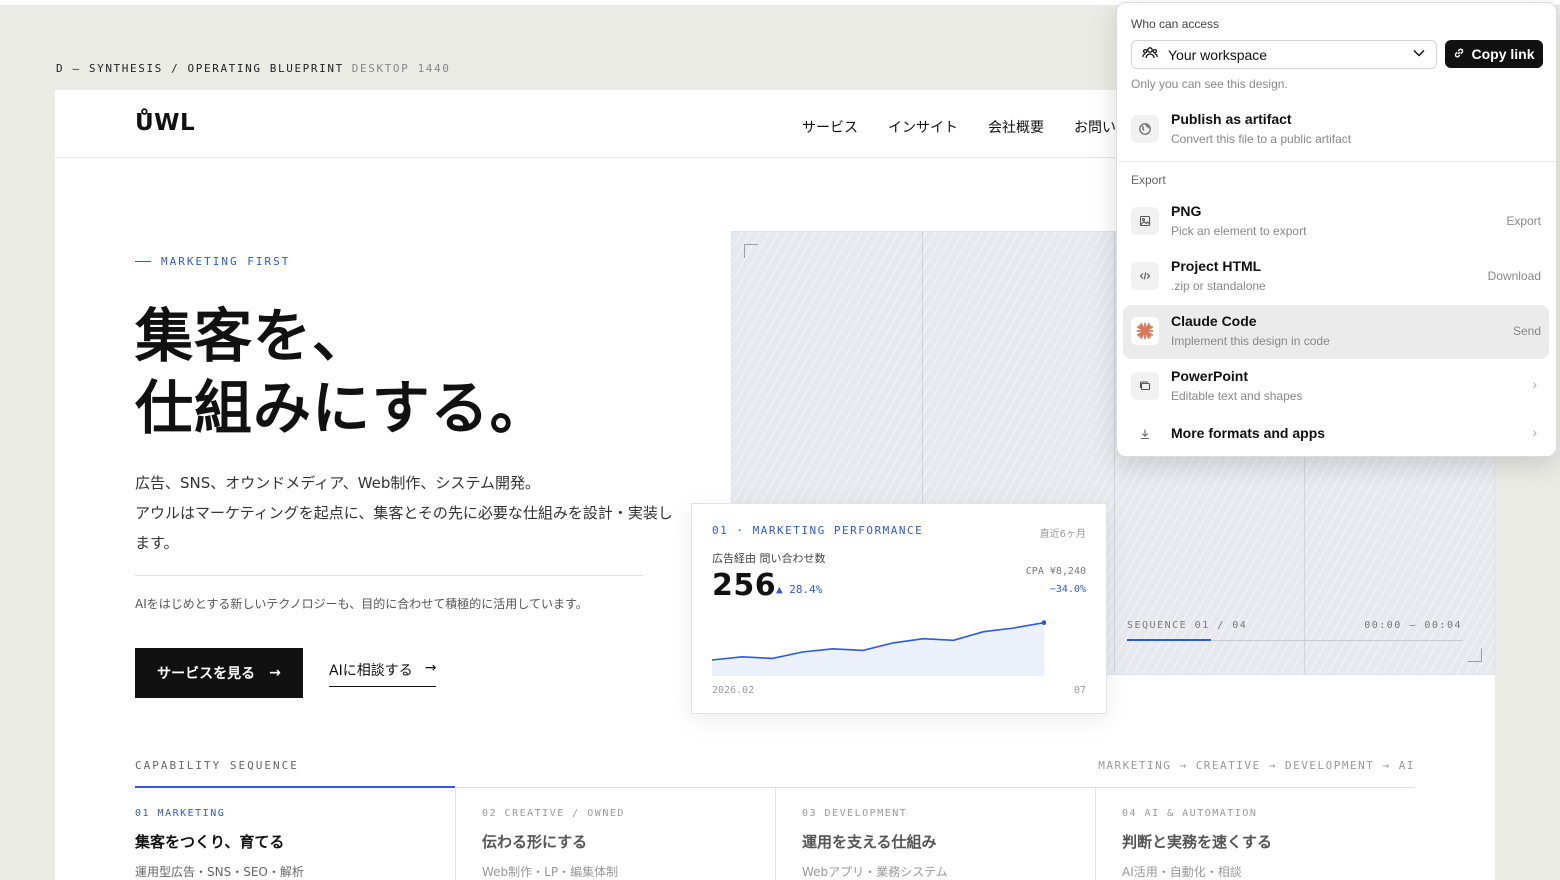 This screenshot has height=880, width=1560. Describe the element at coordinates (210, 842) in the screenshot. I see `capability-title: 集客をつくり、育てる` at that location.